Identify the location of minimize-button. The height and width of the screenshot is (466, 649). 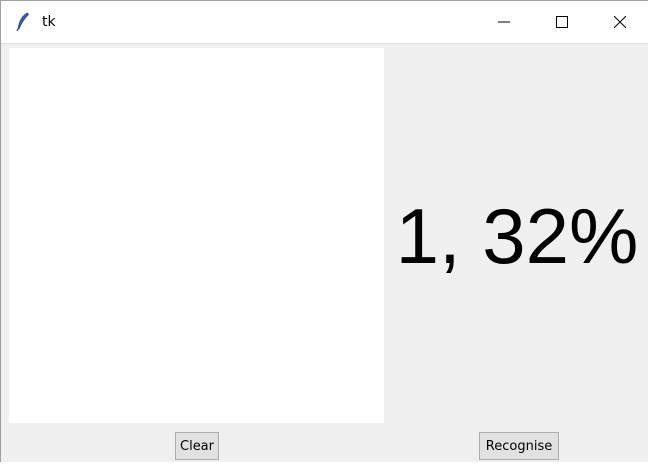
(504, 22).